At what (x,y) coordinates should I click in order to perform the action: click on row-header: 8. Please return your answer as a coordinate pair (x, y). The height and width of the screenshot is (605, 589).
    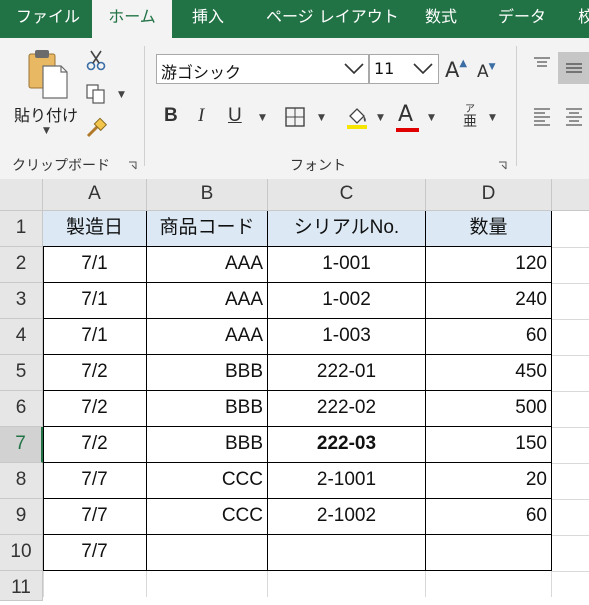
    Looking at the image, I should click on (21, 481).